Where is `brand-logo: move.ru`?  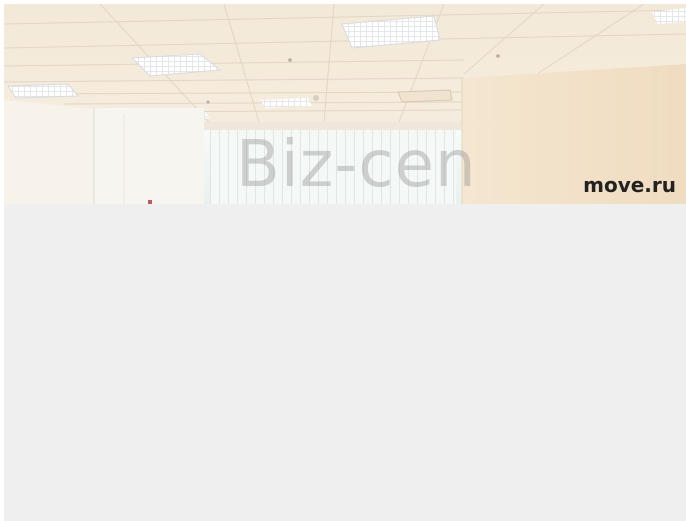
brand-logo: move.ru is located at coordinates (629, 185).